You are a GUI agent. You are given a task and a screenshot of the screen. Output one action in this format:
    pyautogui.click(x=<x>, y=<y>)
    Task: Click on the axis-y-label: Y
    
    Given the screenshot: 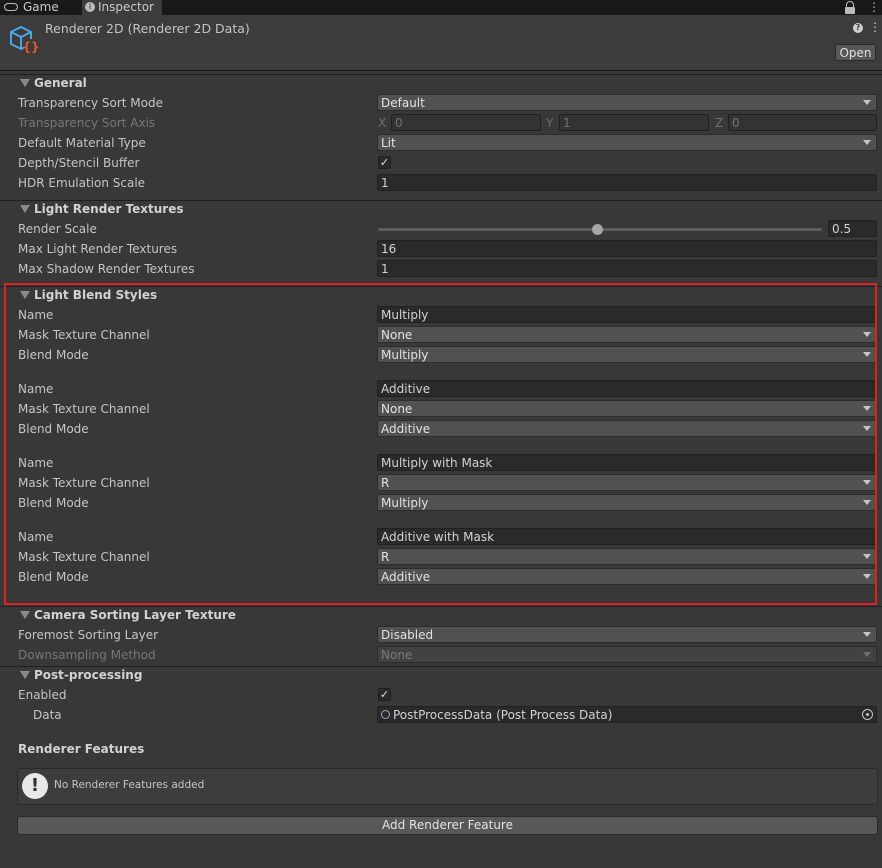 What is the action you would take?
    pyautogui.click(x=550, y=123)
    